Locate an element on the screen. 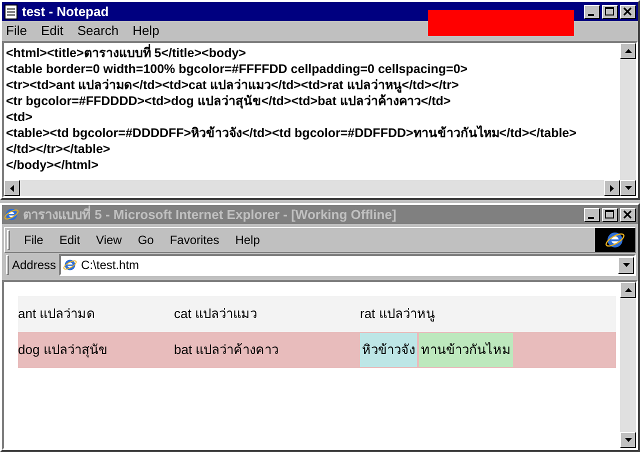 The height and width of the screenshot is (452, 640). table-cell-text: bat แปลว่าค้างคาว is located at coordinates (227, 350).